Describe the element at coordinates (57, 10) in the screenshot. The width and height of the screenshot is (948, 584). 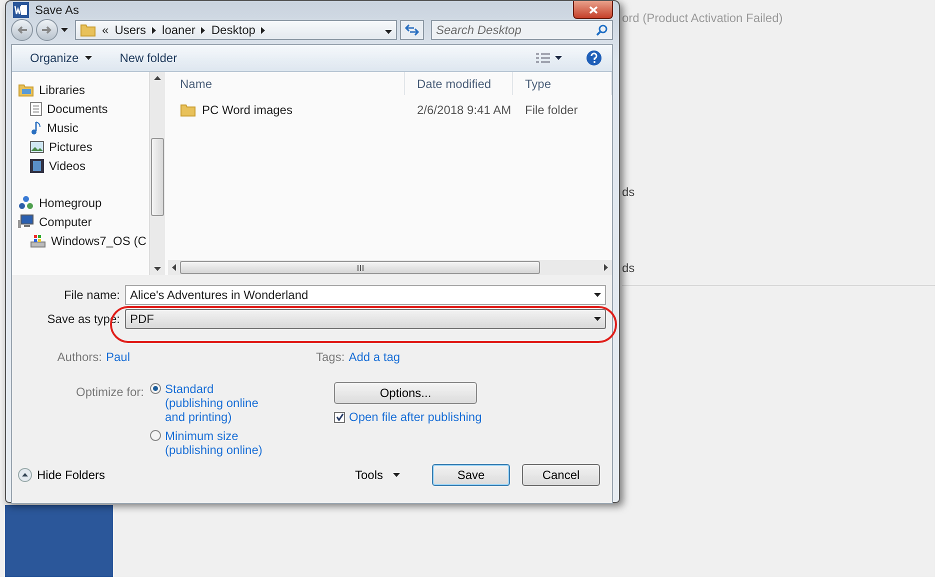
I see `dialog-title: Save As` at that location.